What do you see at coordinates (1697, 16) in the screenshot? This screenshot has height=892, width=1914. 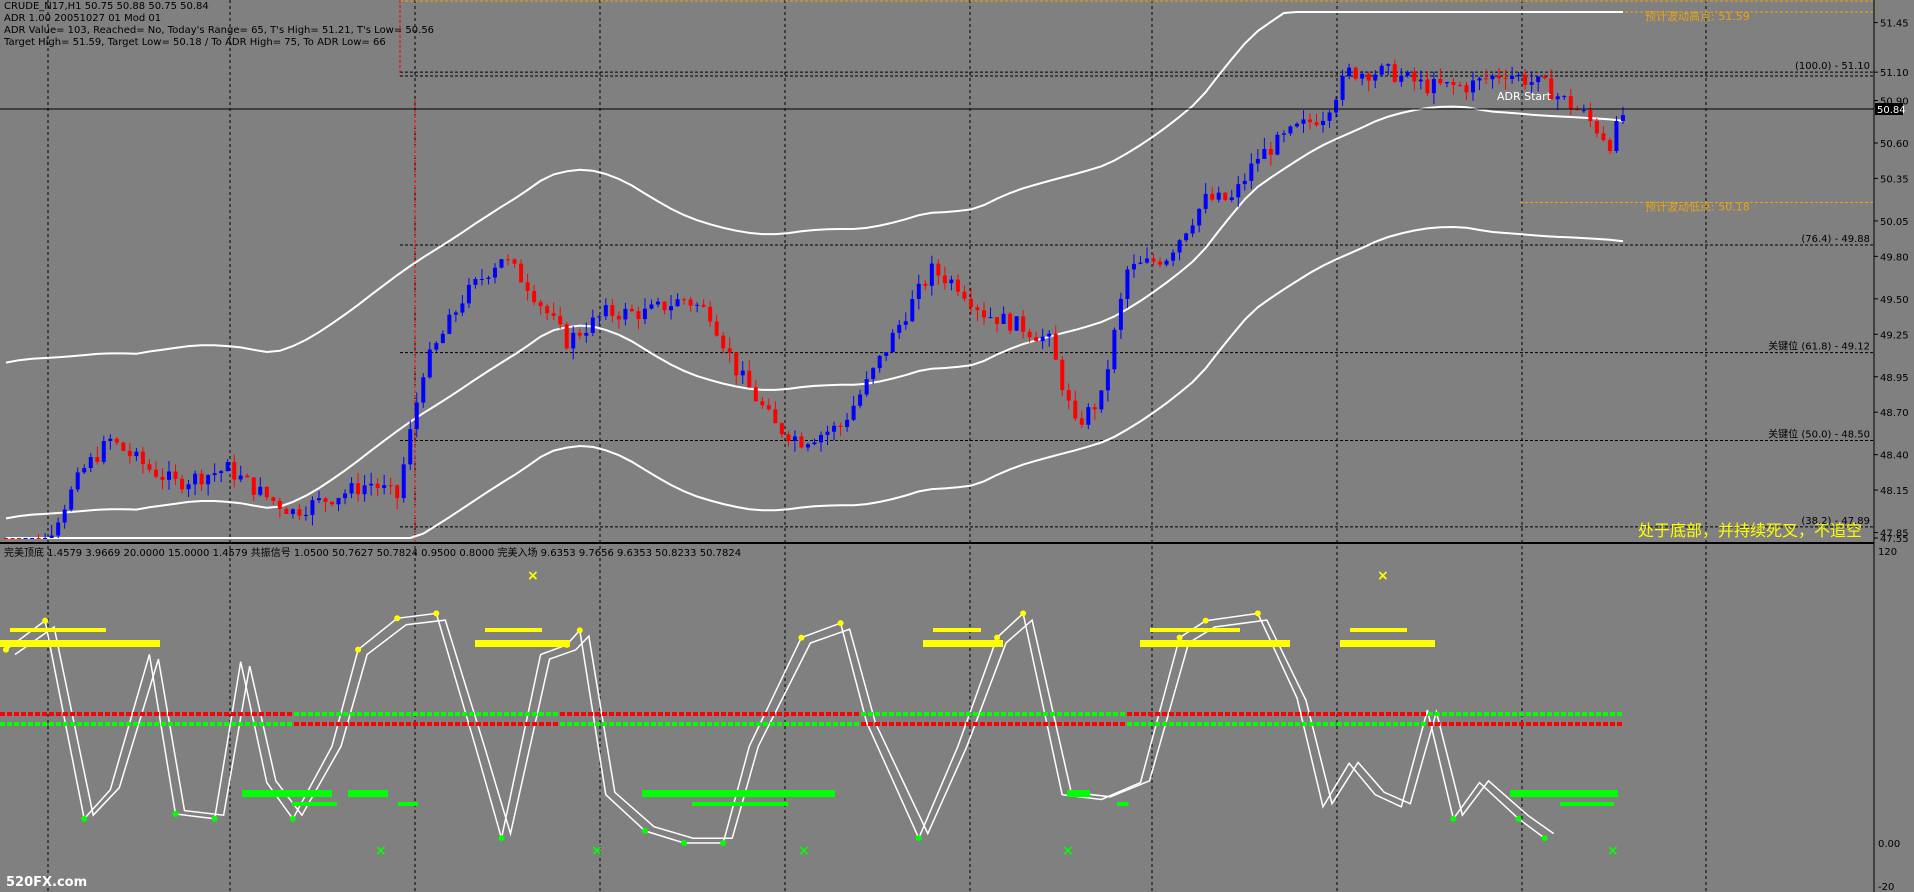 I see `target-high-label: 预计波动高点: 51.59` at bounding box center [1697, 16].